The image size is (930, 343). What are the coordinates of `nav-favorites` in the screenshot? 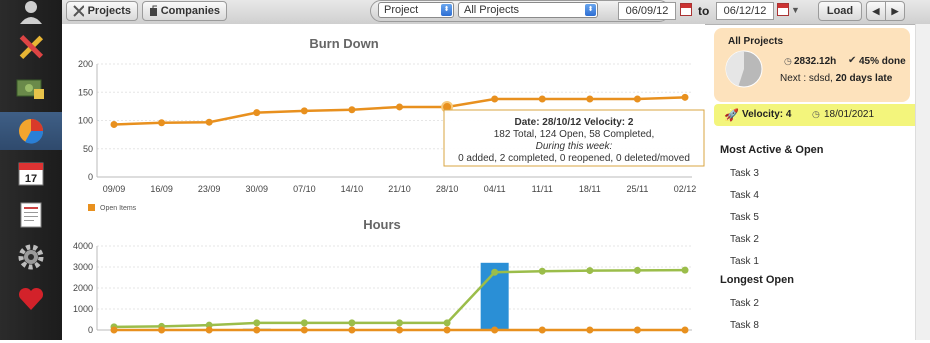 It's located at (31, 299).